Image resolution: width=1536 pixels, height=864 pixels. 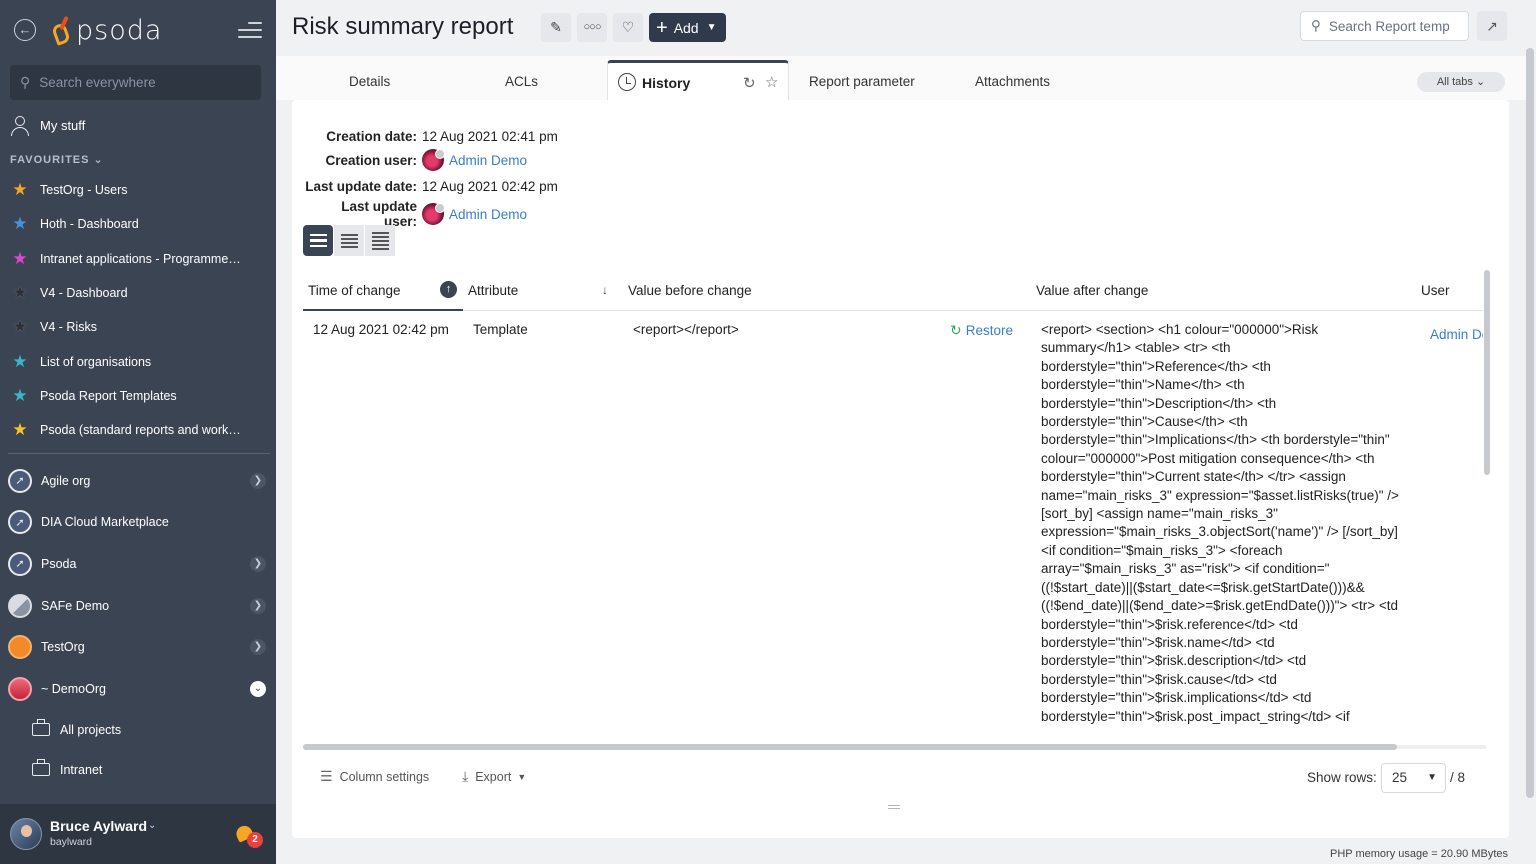 I want to click on page-title: Risk summary report, so click(x=403, y=26).